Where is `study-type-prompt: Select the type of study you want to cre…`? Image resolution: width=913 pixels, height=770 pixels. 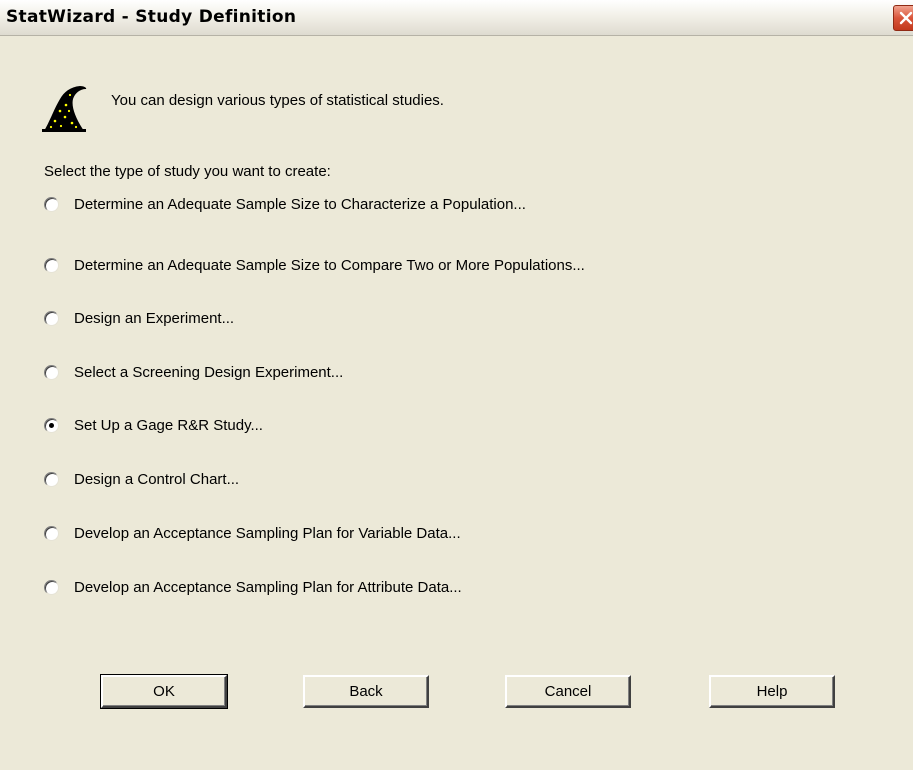
study-type-prompt: Select the type of study you want to cre… is located at coordinates (187, 171).